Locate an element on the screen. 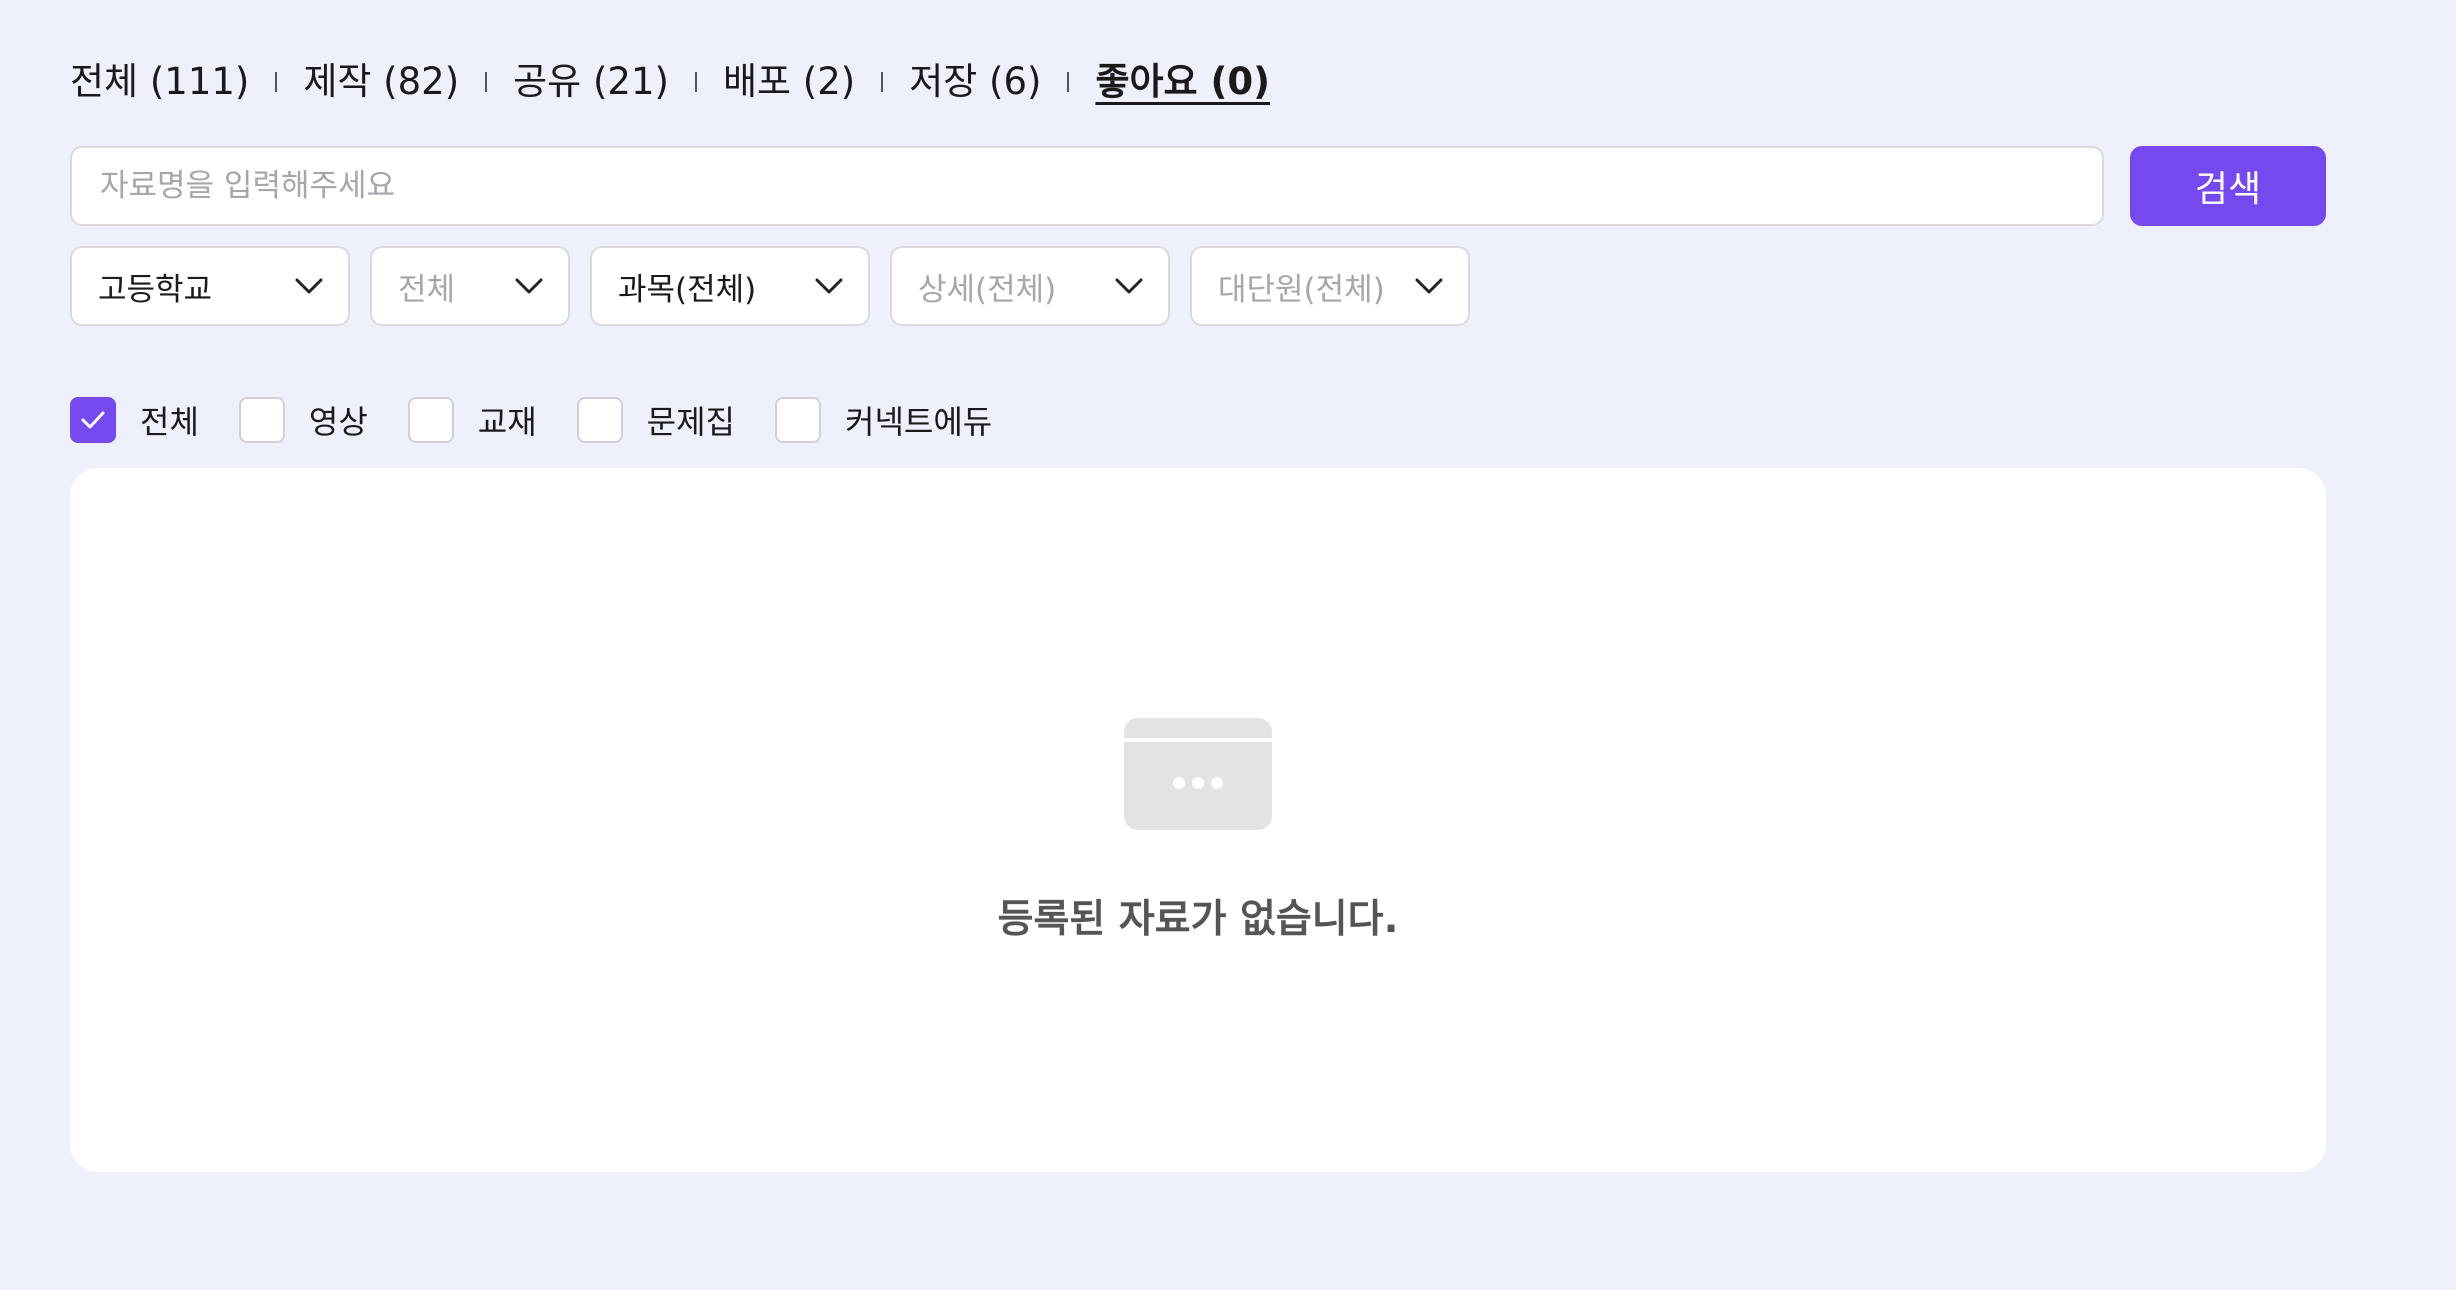  tab-saved: 저장 (6) is located at coordinates (975, 82).